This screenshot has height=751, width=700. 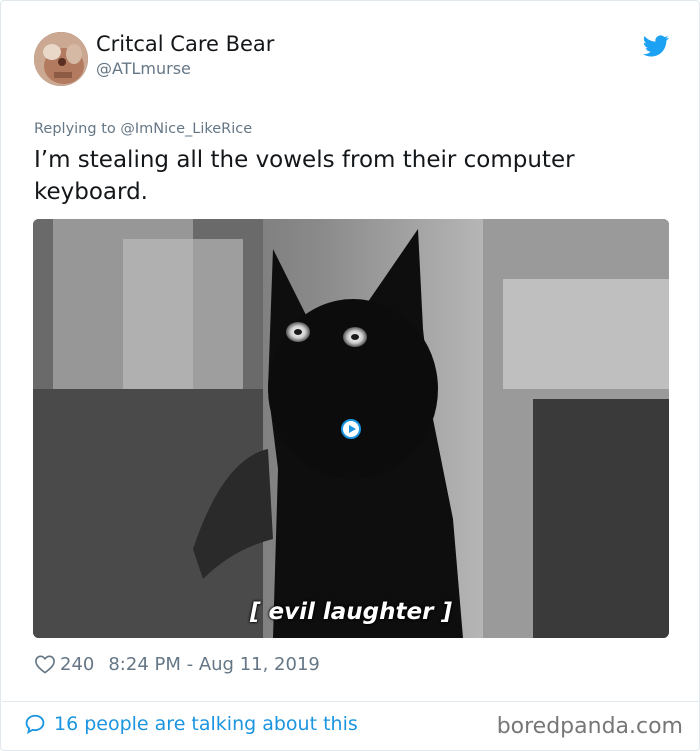 I want to click on play-icon, so click(x=351, y=429).